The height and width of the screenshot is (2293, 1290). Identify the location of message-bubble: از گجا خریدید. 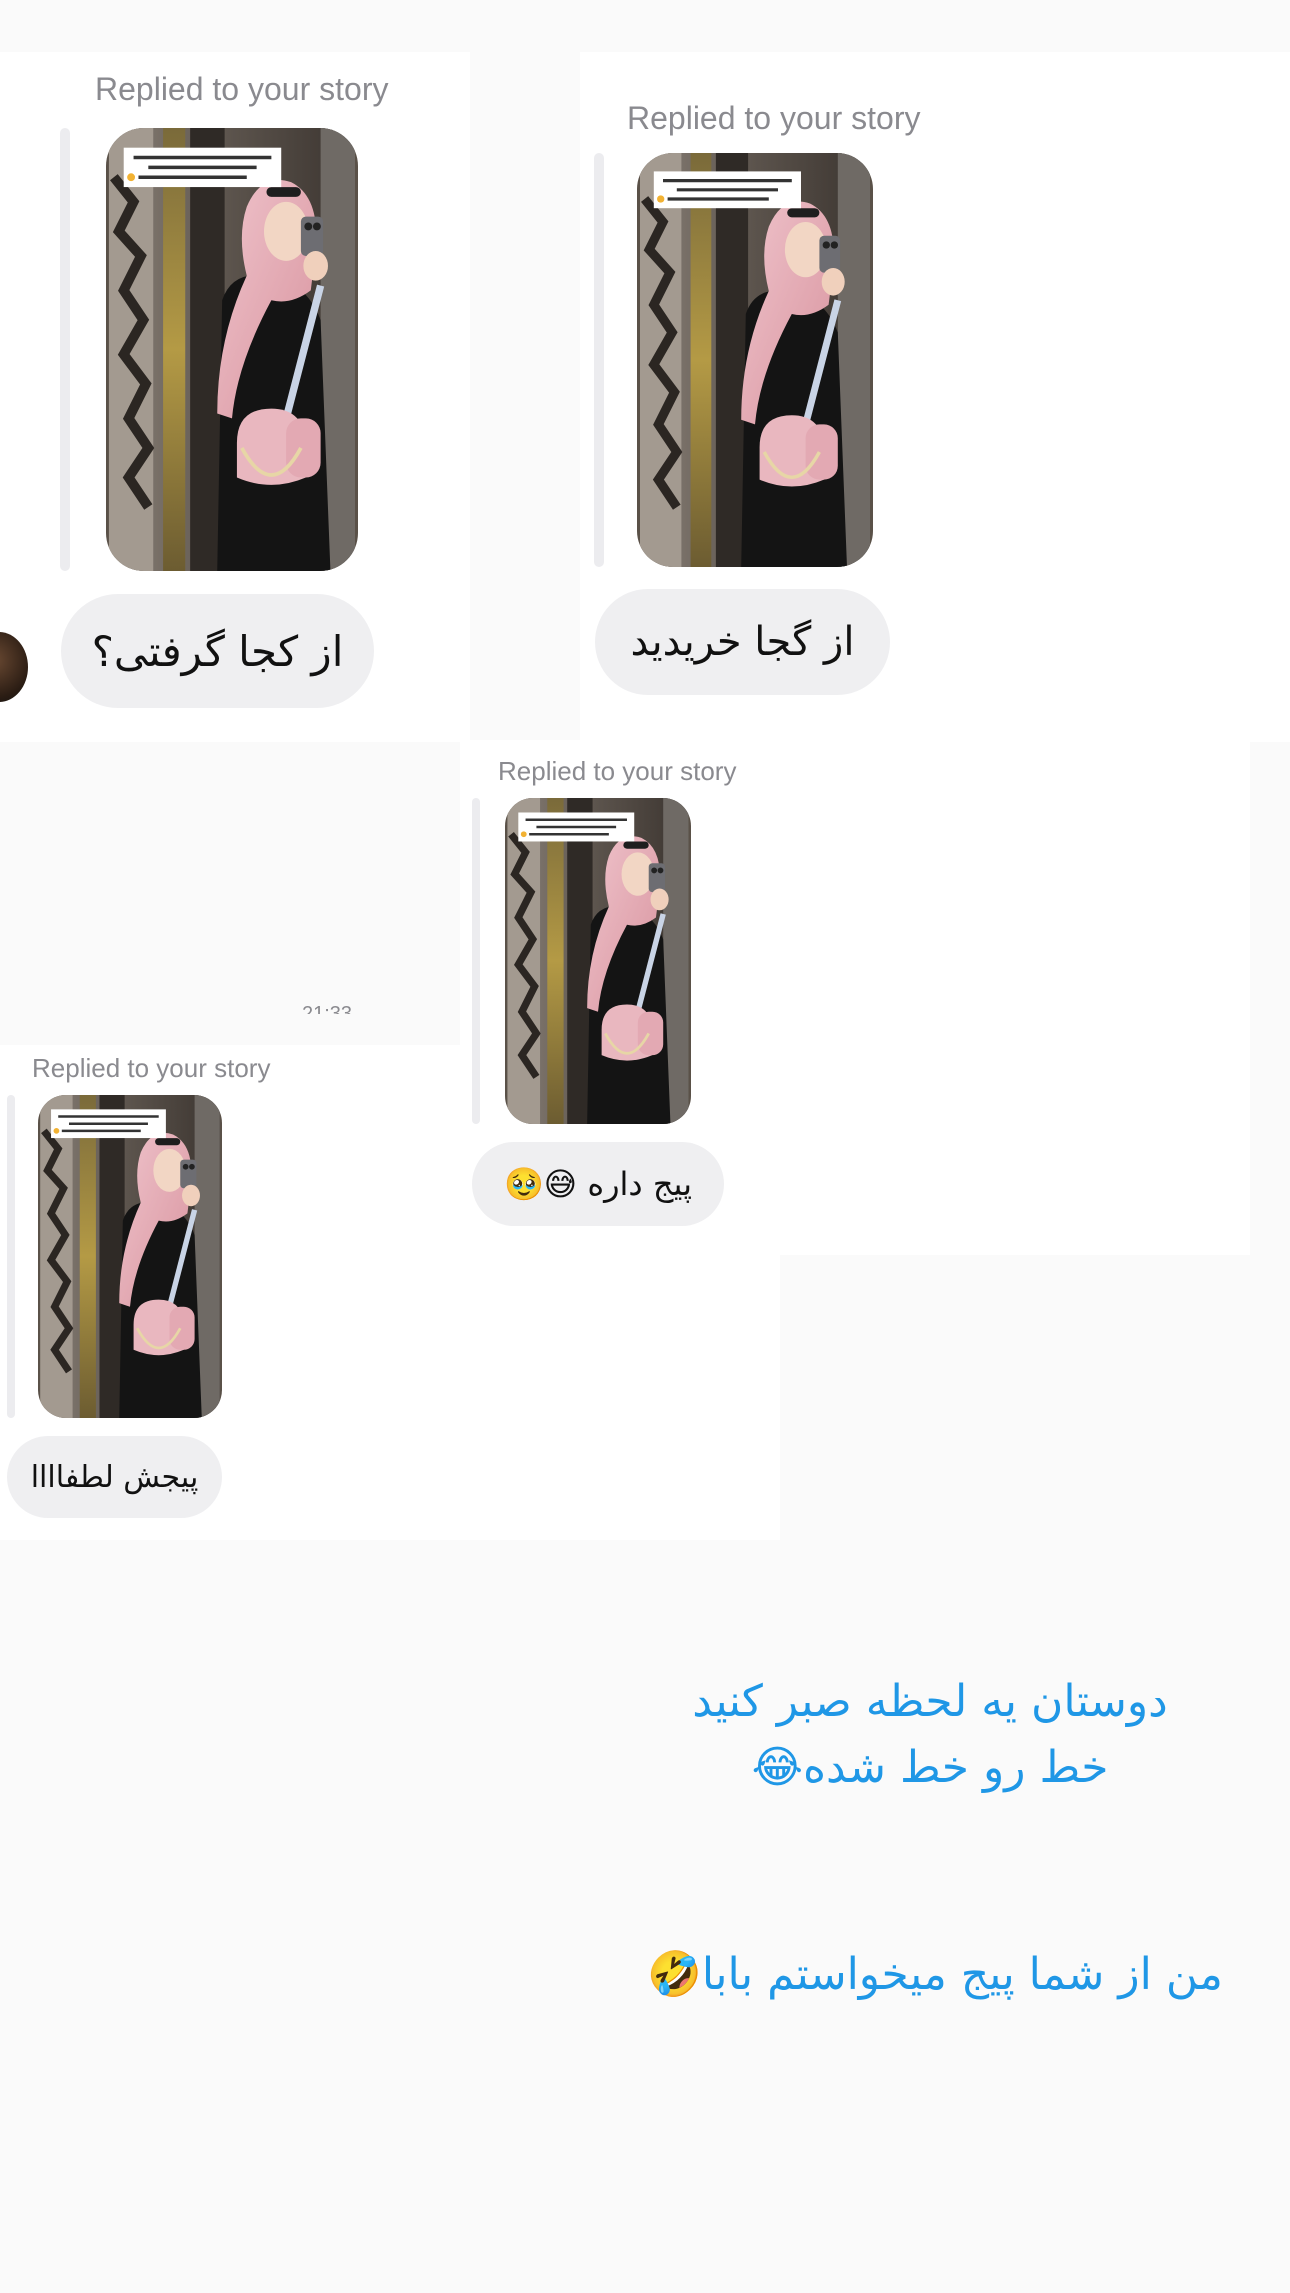
(742, 642).